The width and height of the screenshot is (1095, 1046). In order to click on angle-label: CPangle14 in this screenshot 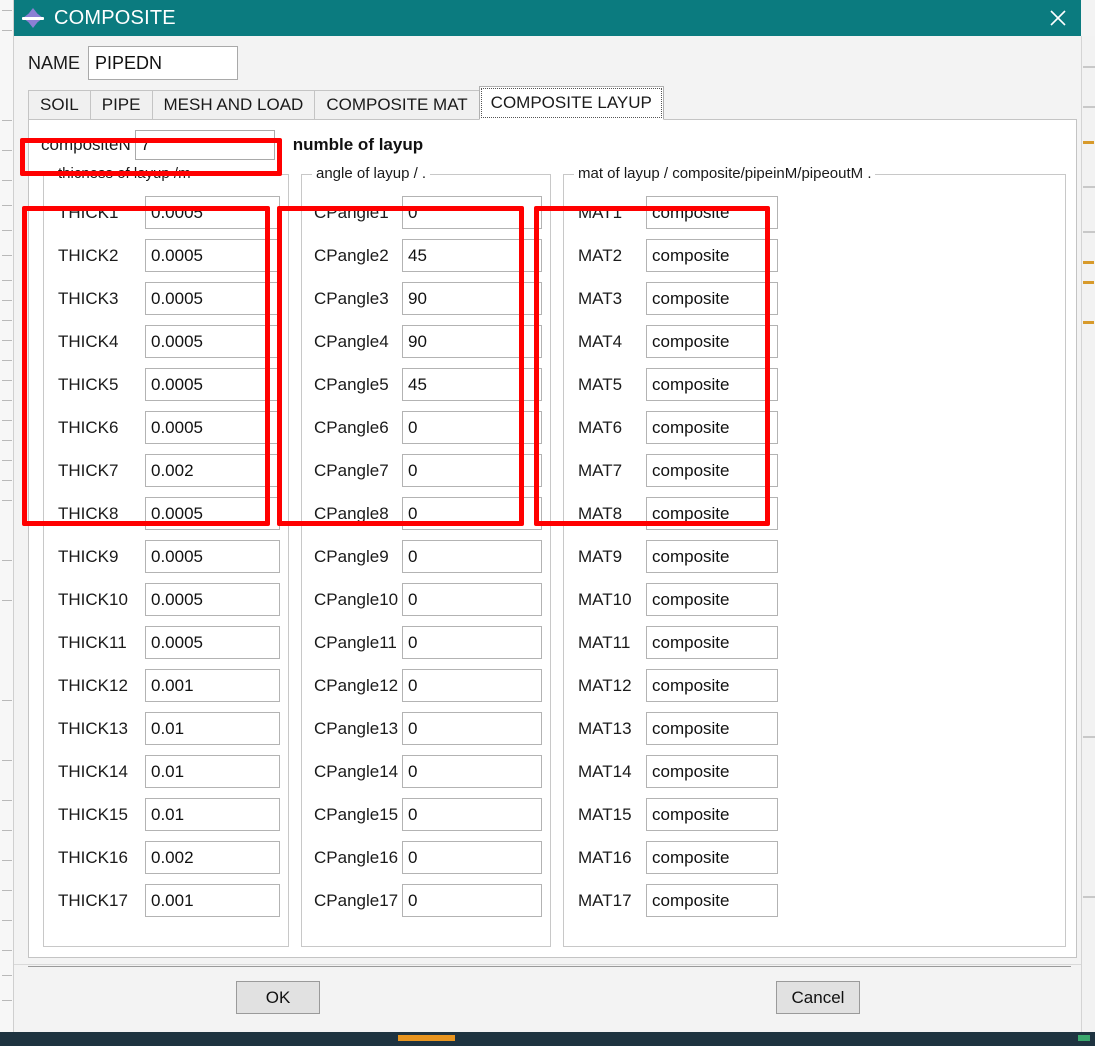, I will do `click(356, 771)`.